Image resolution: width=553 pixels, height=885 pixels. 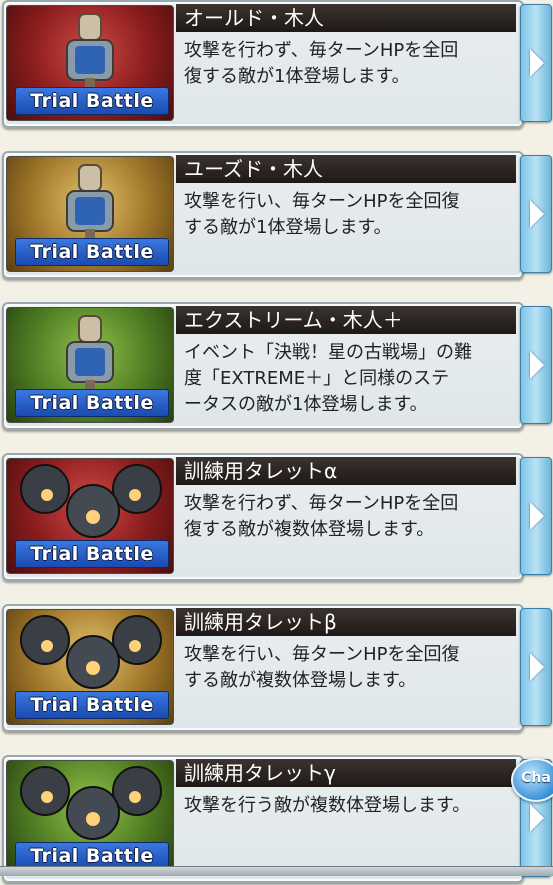 I want to click on description-line: 攻撃を行う敵が複数体登場します。, so click(x=327, y=805).